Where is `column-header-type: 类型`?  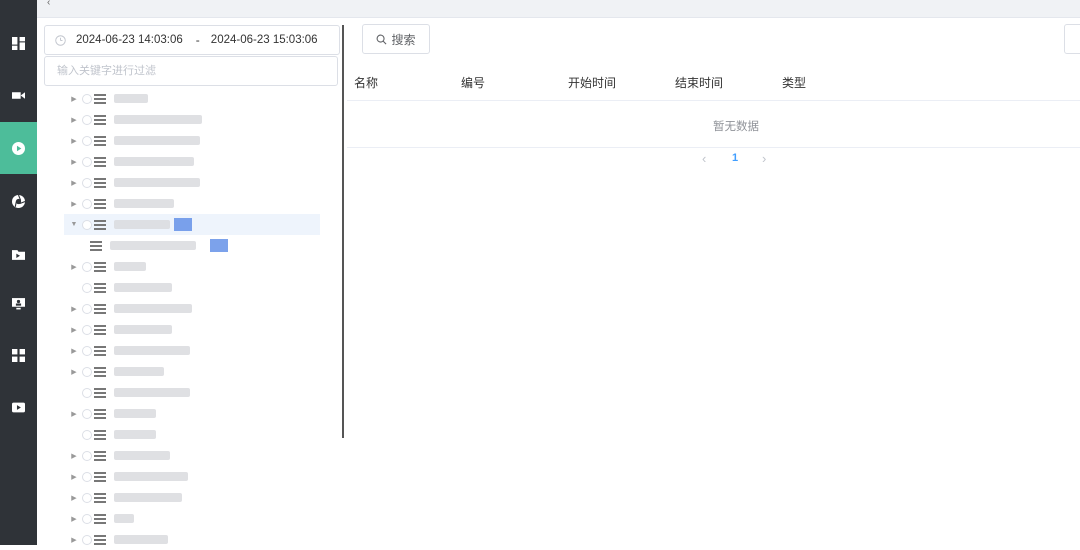 column-header-type: 类型 is located at coordinates (794, 82).